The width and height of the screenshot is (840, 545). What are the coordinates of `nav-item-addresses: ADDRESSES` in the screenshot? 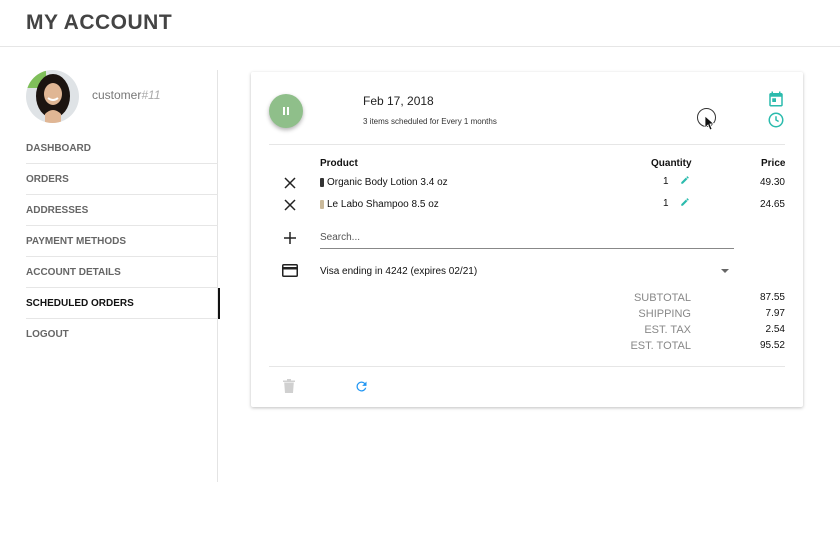 It's located at (122, 210).